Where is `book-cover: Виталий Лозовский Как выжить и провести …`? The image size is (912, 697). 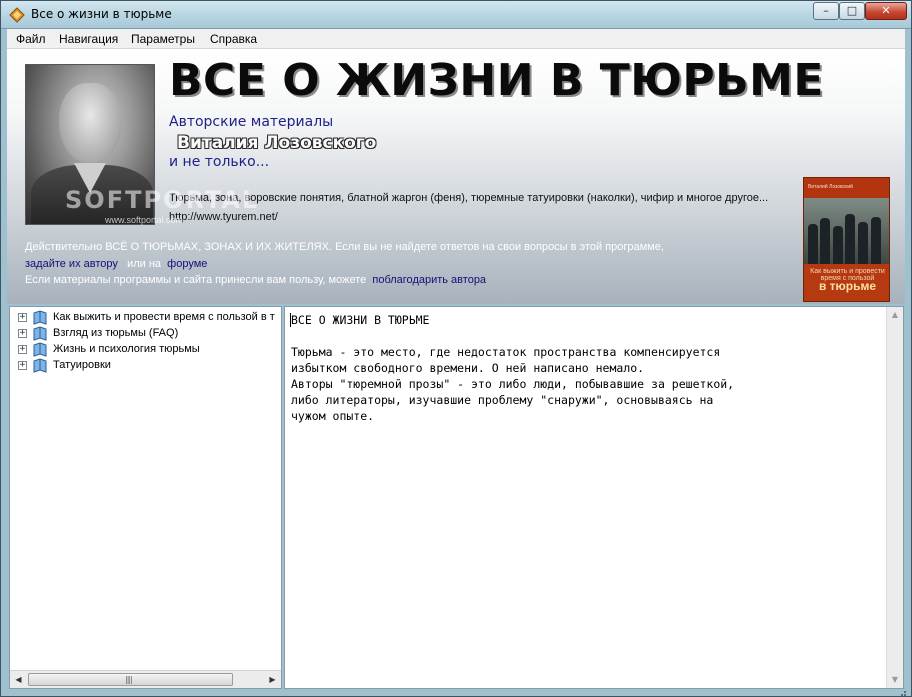
book-cover: Виталий Лозовский Как выжить и провести … is located at coordinates (846, 239).